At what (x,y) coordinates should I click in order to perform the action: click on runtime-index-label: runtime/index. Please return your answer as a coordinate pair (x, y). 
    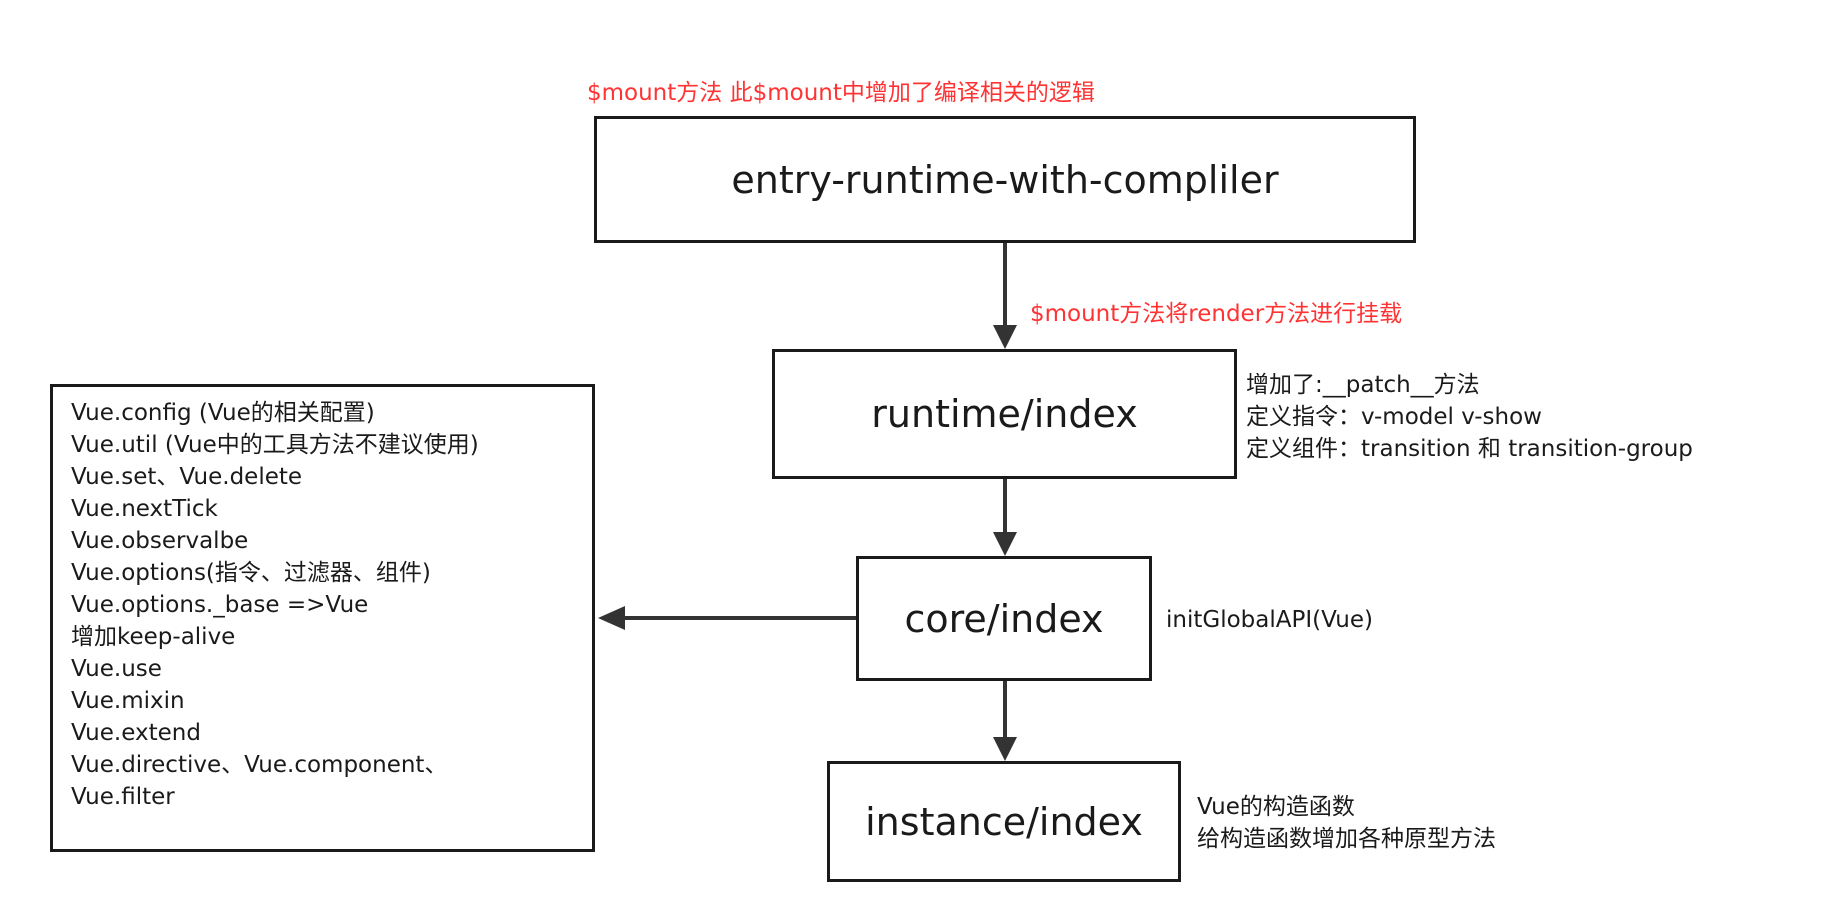
    Looking at the image, I should click on (1004, 414).